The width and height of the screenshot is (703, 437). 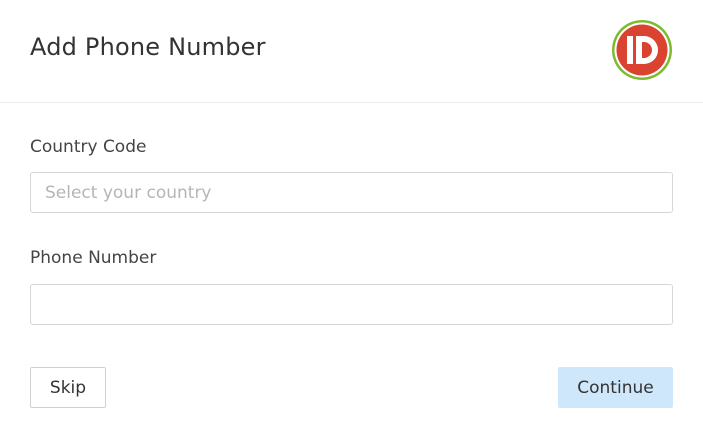 I want to click on phone-number-input, so click(x=351, y=304).